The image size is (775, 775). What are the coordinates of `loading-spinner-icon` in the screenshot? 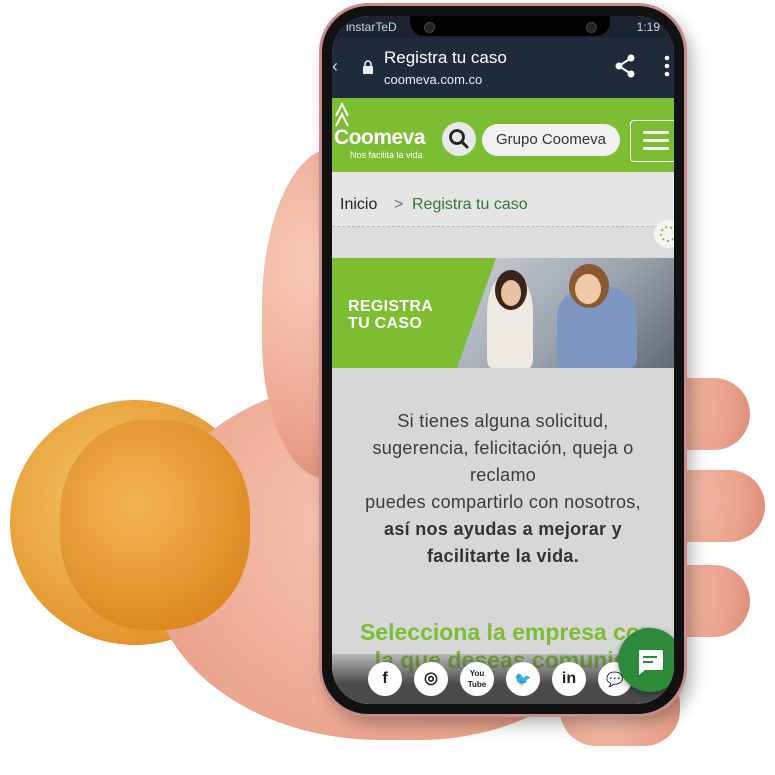 It's located at (664, 234).